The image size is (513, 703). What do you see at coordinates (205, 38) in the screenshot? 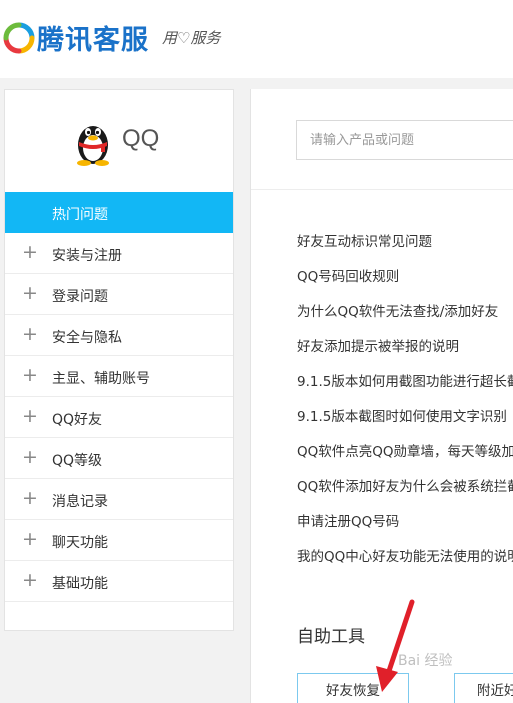
I see `slogan-suffix: 服务` at bounding box center [205, 38].